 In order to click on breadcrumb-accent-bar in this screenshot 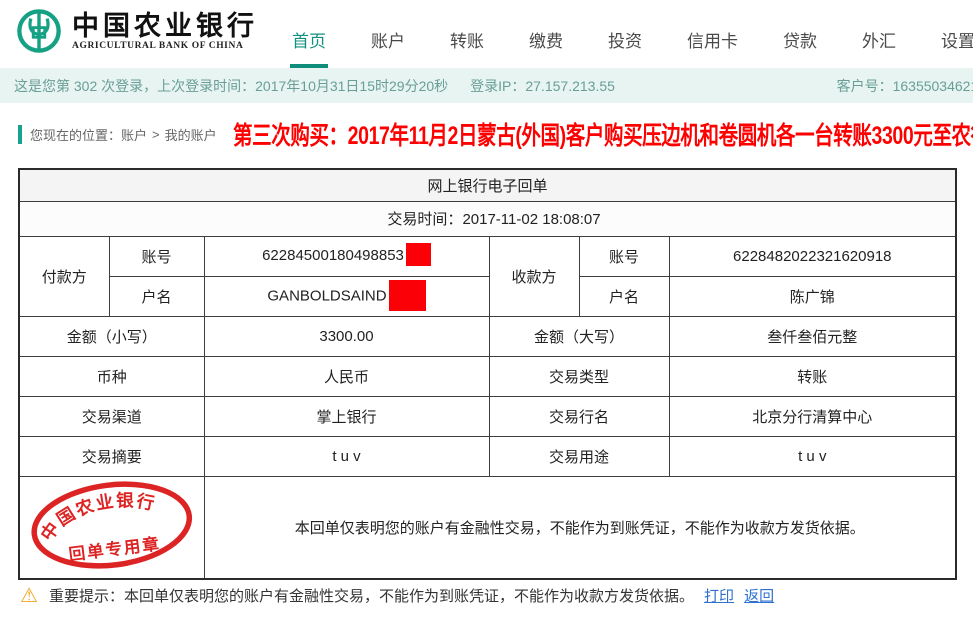, I will do `click(20, 134)`.